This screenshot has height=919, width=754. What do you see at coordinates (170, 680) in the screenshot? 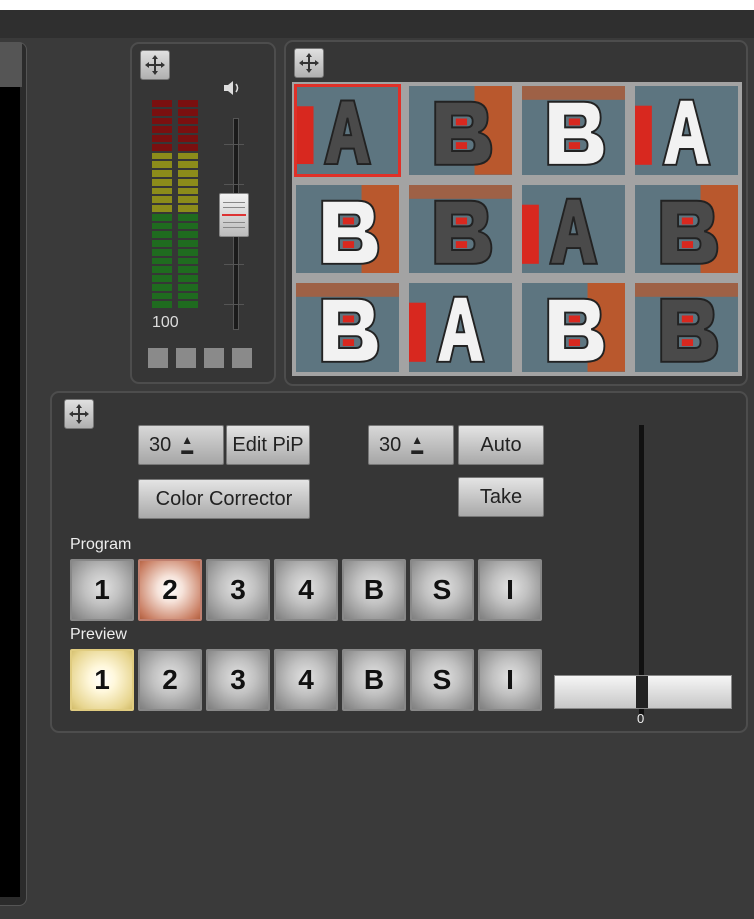
I see `preview-button-2: 2` at bounding box center [170, 680].